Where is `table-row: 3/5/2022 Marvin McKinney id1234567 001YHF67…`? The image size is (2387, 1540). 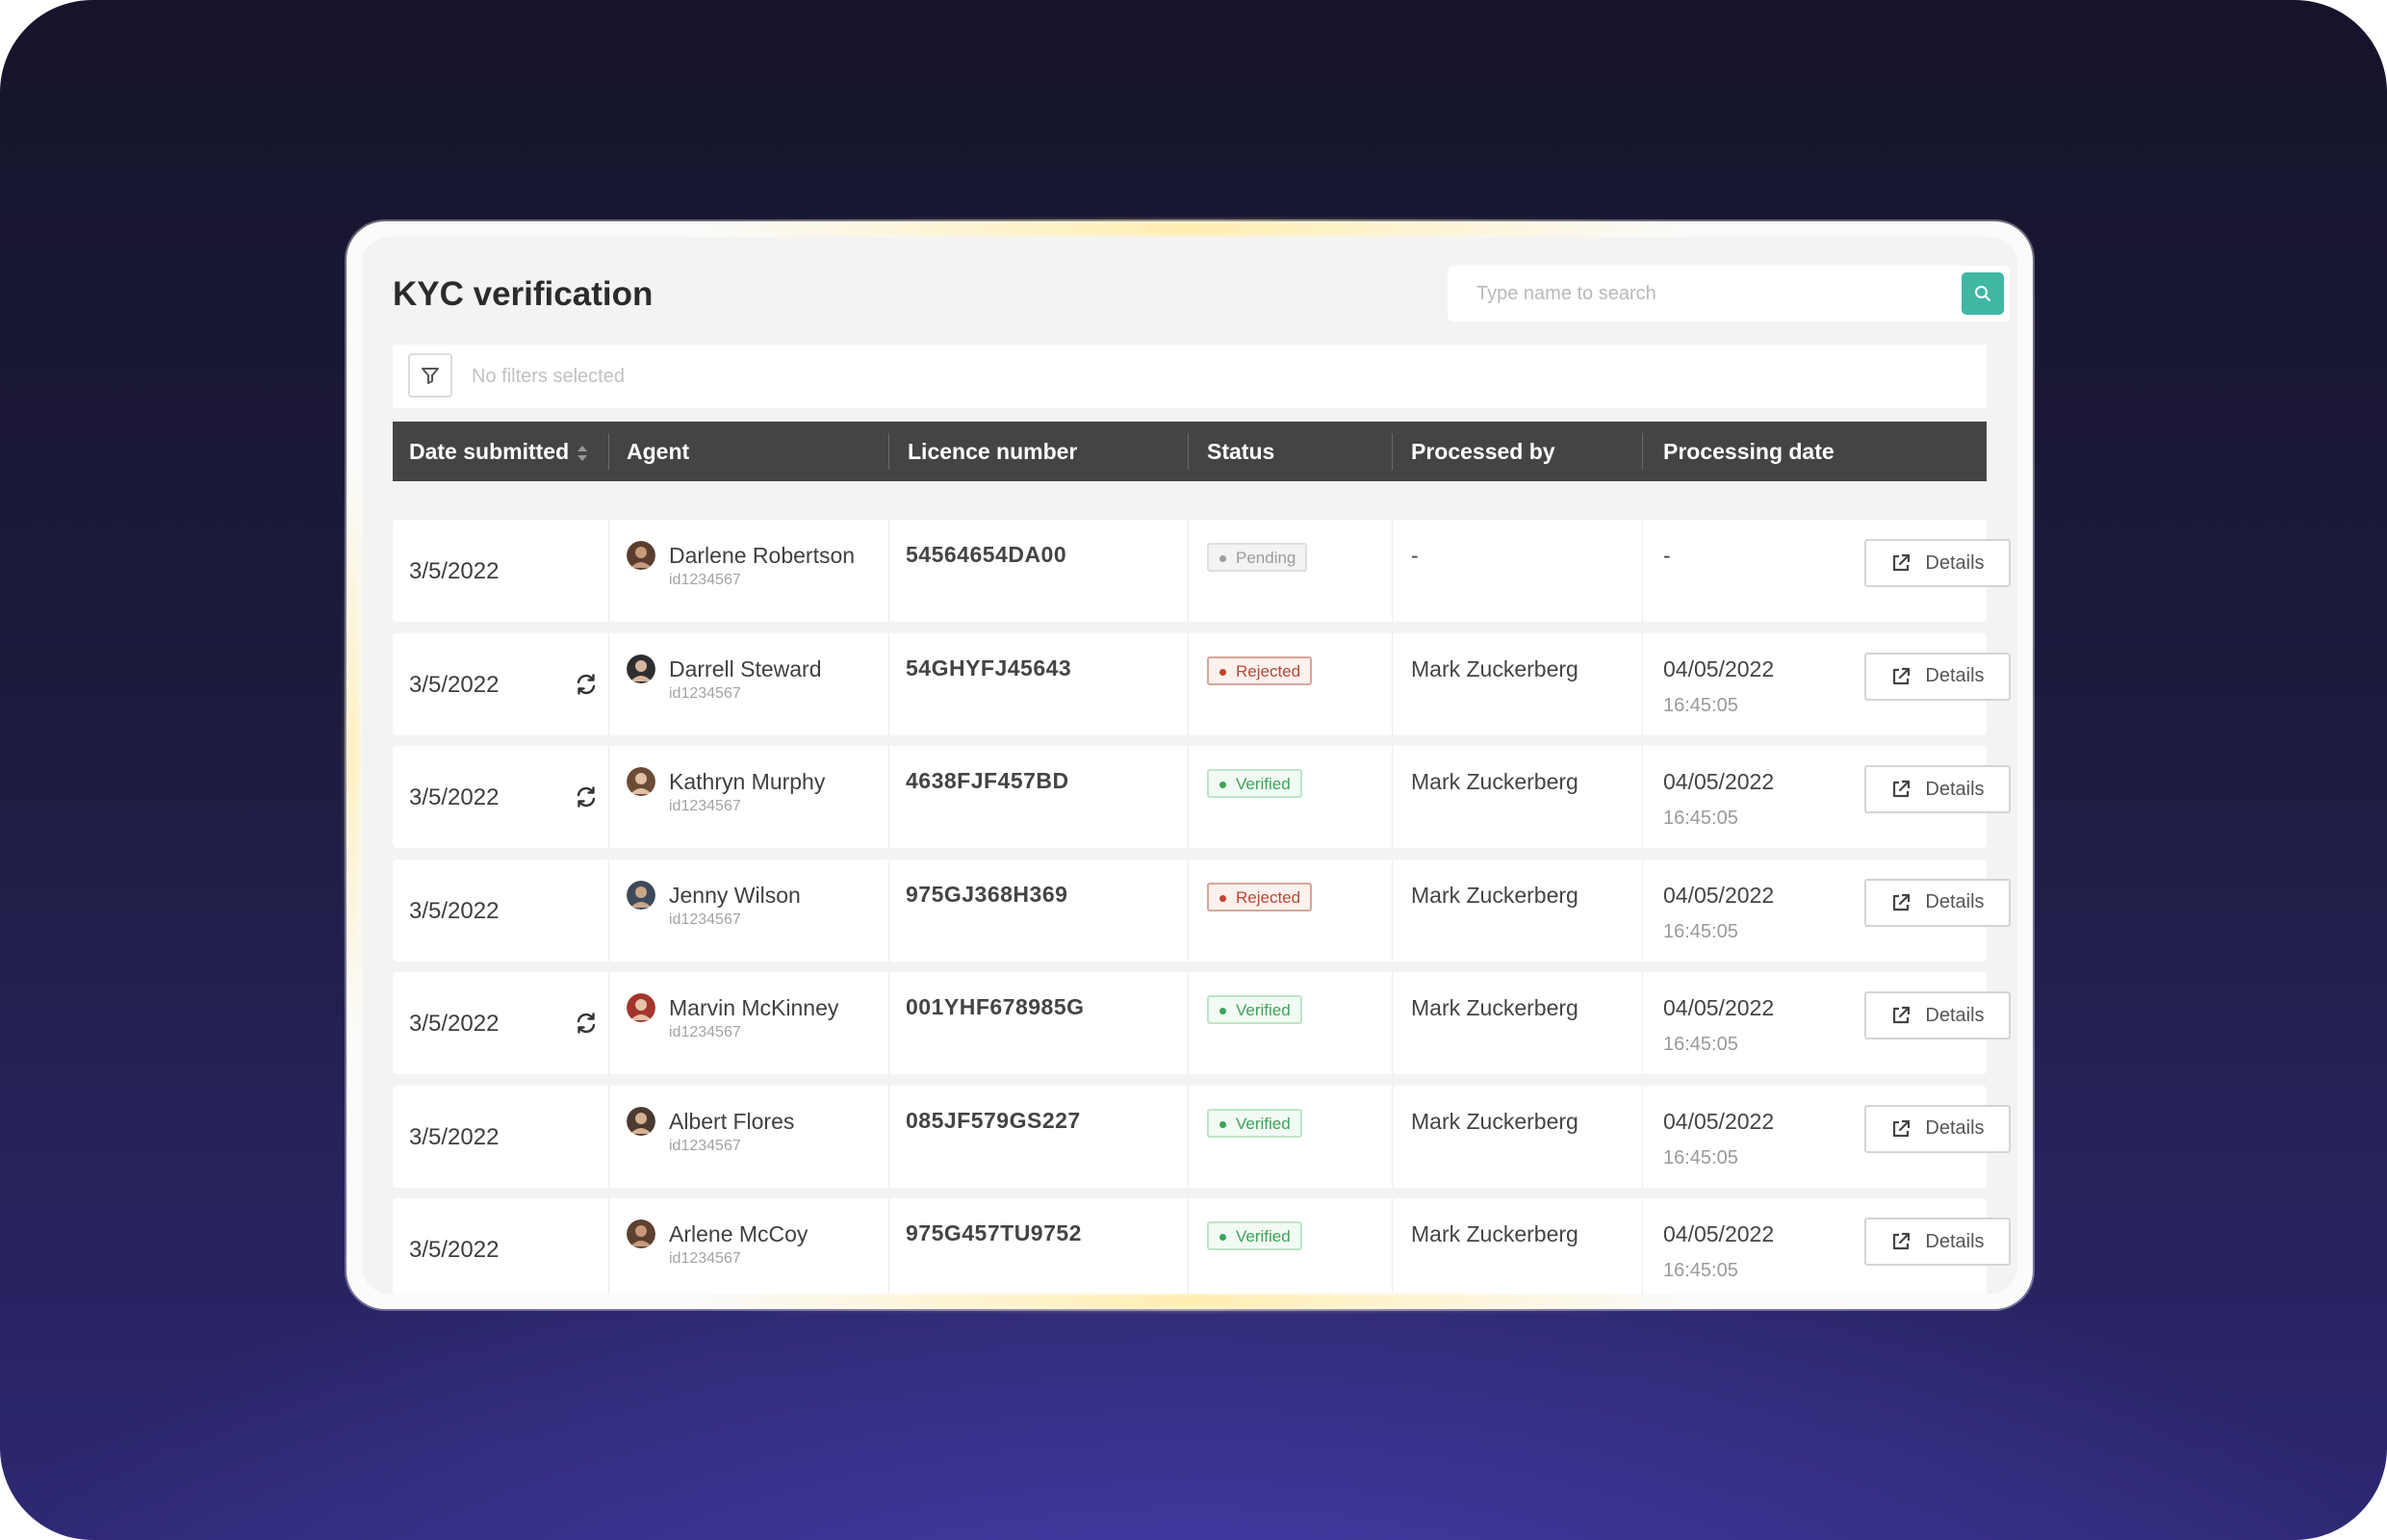 table-row: 3/5/2022 Marvin McKinney id1234567 001YHF67… is located at coordinates (1202, 1023).